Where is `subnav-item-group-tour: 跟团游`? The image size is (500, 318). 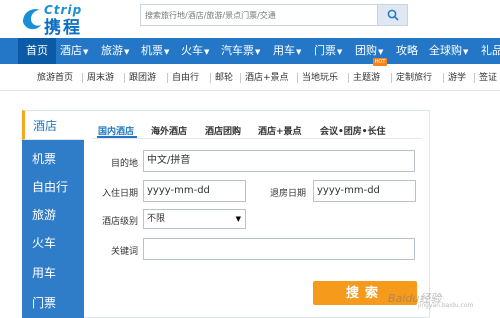
subnav-item-group-tour: 跟团游 is located at coordinates (142, 78).